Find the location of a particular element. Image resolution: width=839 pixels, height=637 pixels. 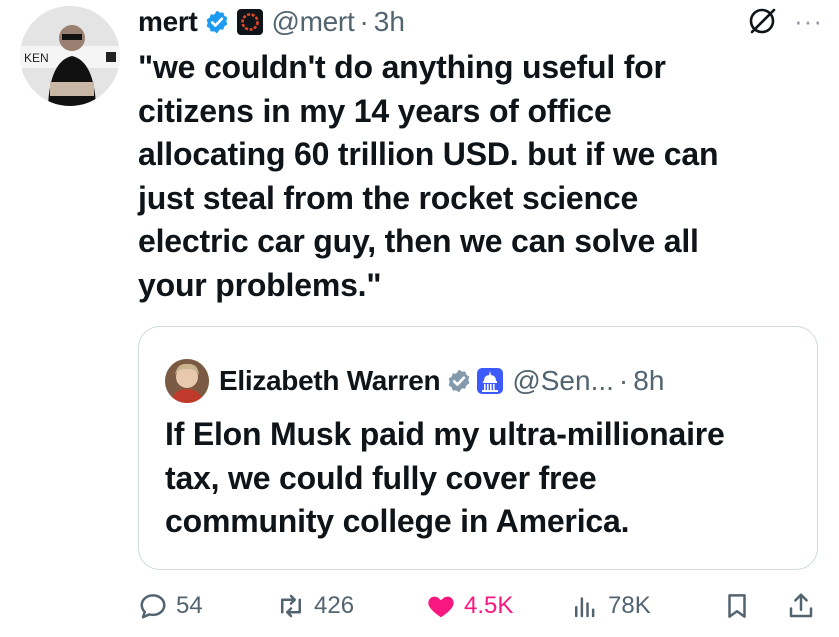

views-count: 78K is located at coordinates (629, 605).